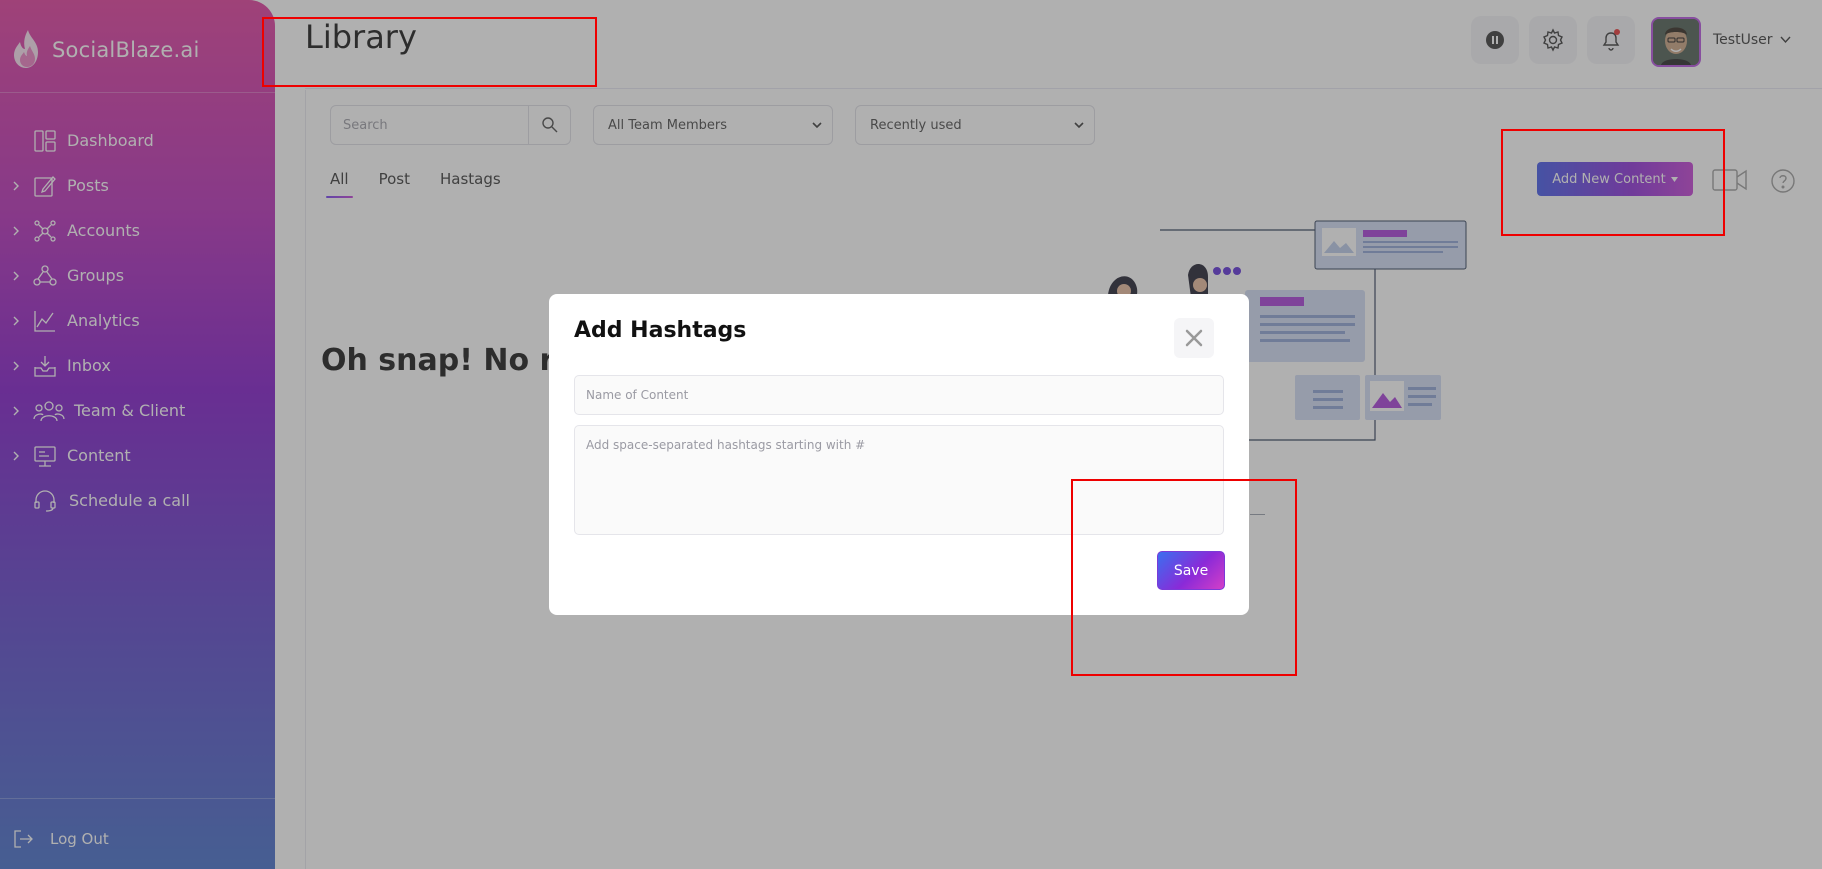 This screenshot has height=869, width=1822. Describe the element at coordinates (1184, 577) in the screenshot. I see `annotation-box-save` at that location.